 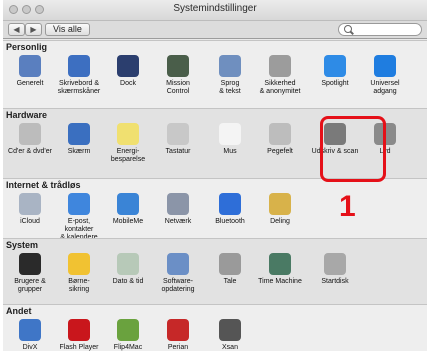 I want to click on highlight-box, so click(x=353, y=149).